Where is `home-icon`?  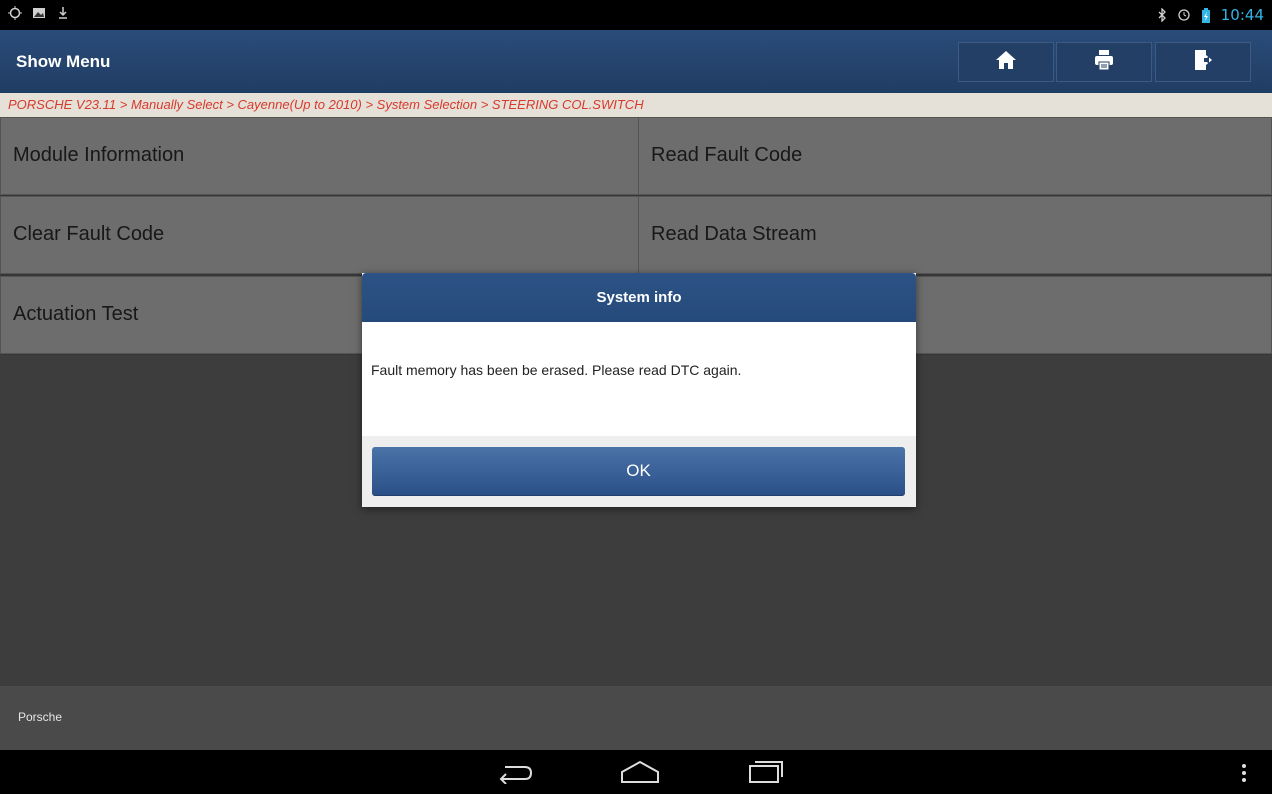 home-icon is located at coordinates (1006, 62).